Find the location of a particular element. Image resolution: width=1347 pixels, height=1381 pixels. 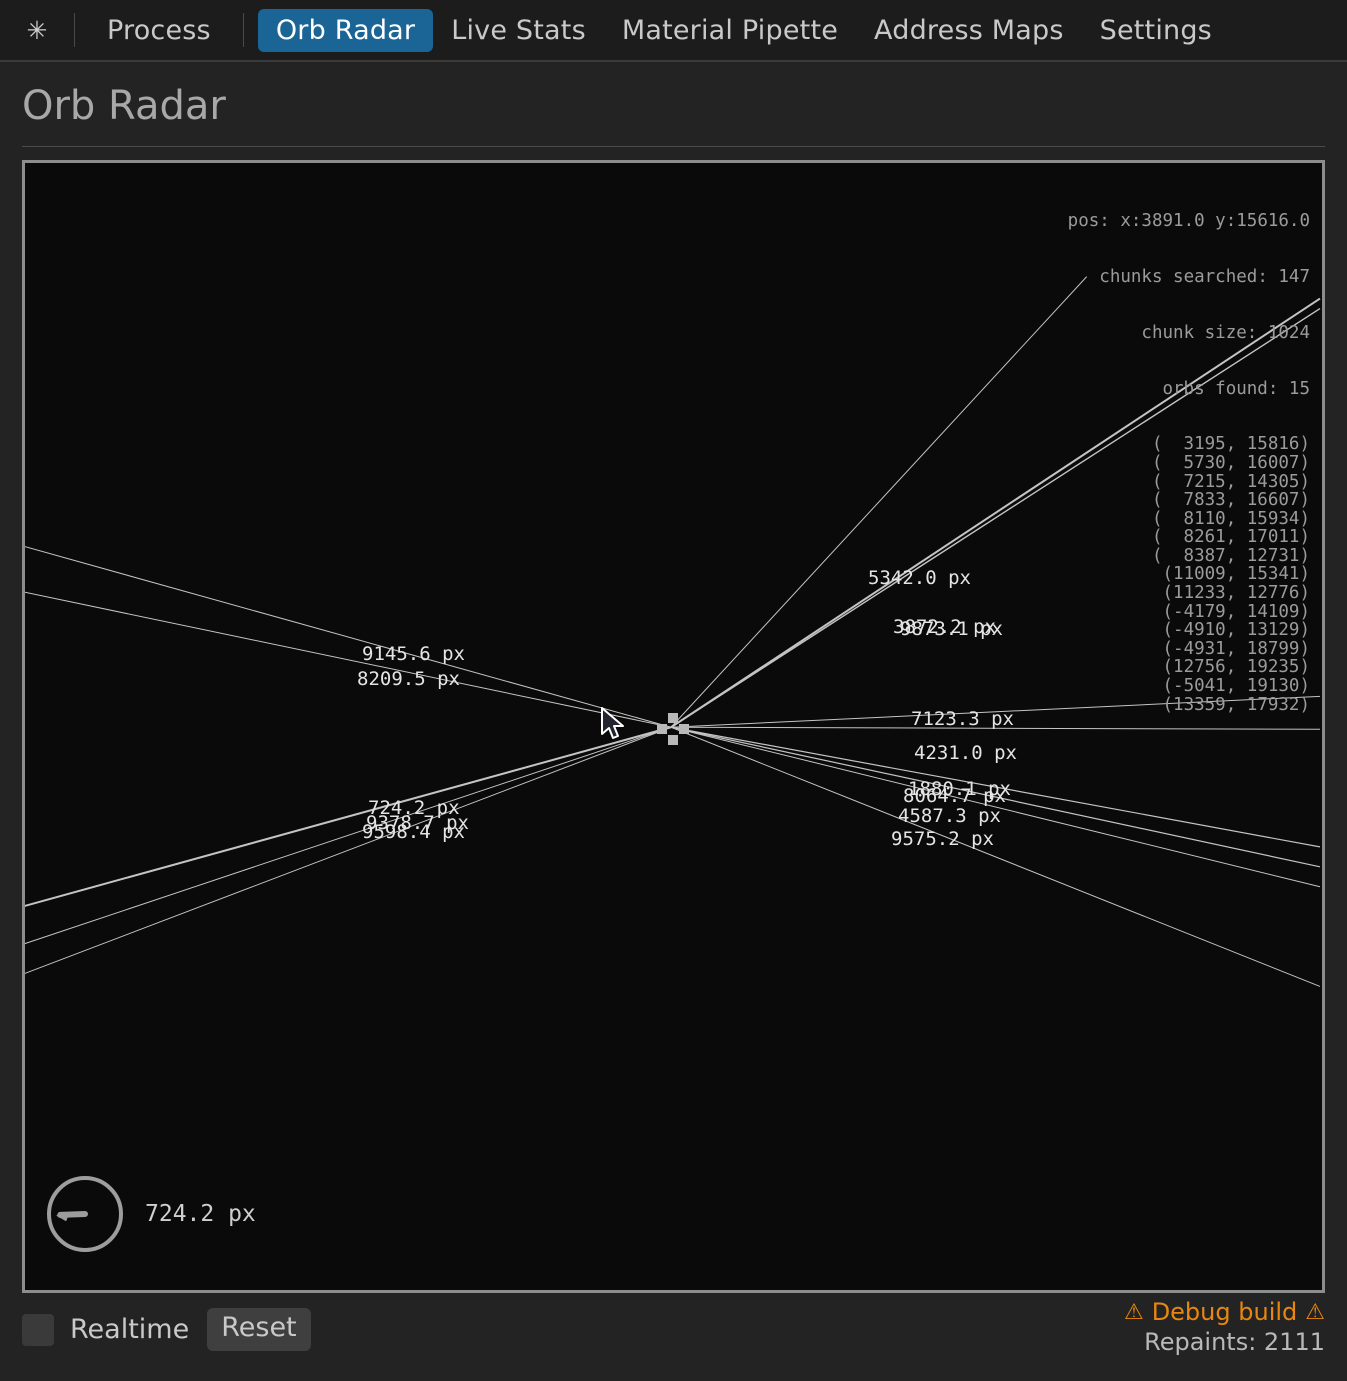

page-title: Orb Radar is located at coordinates (124, 106).